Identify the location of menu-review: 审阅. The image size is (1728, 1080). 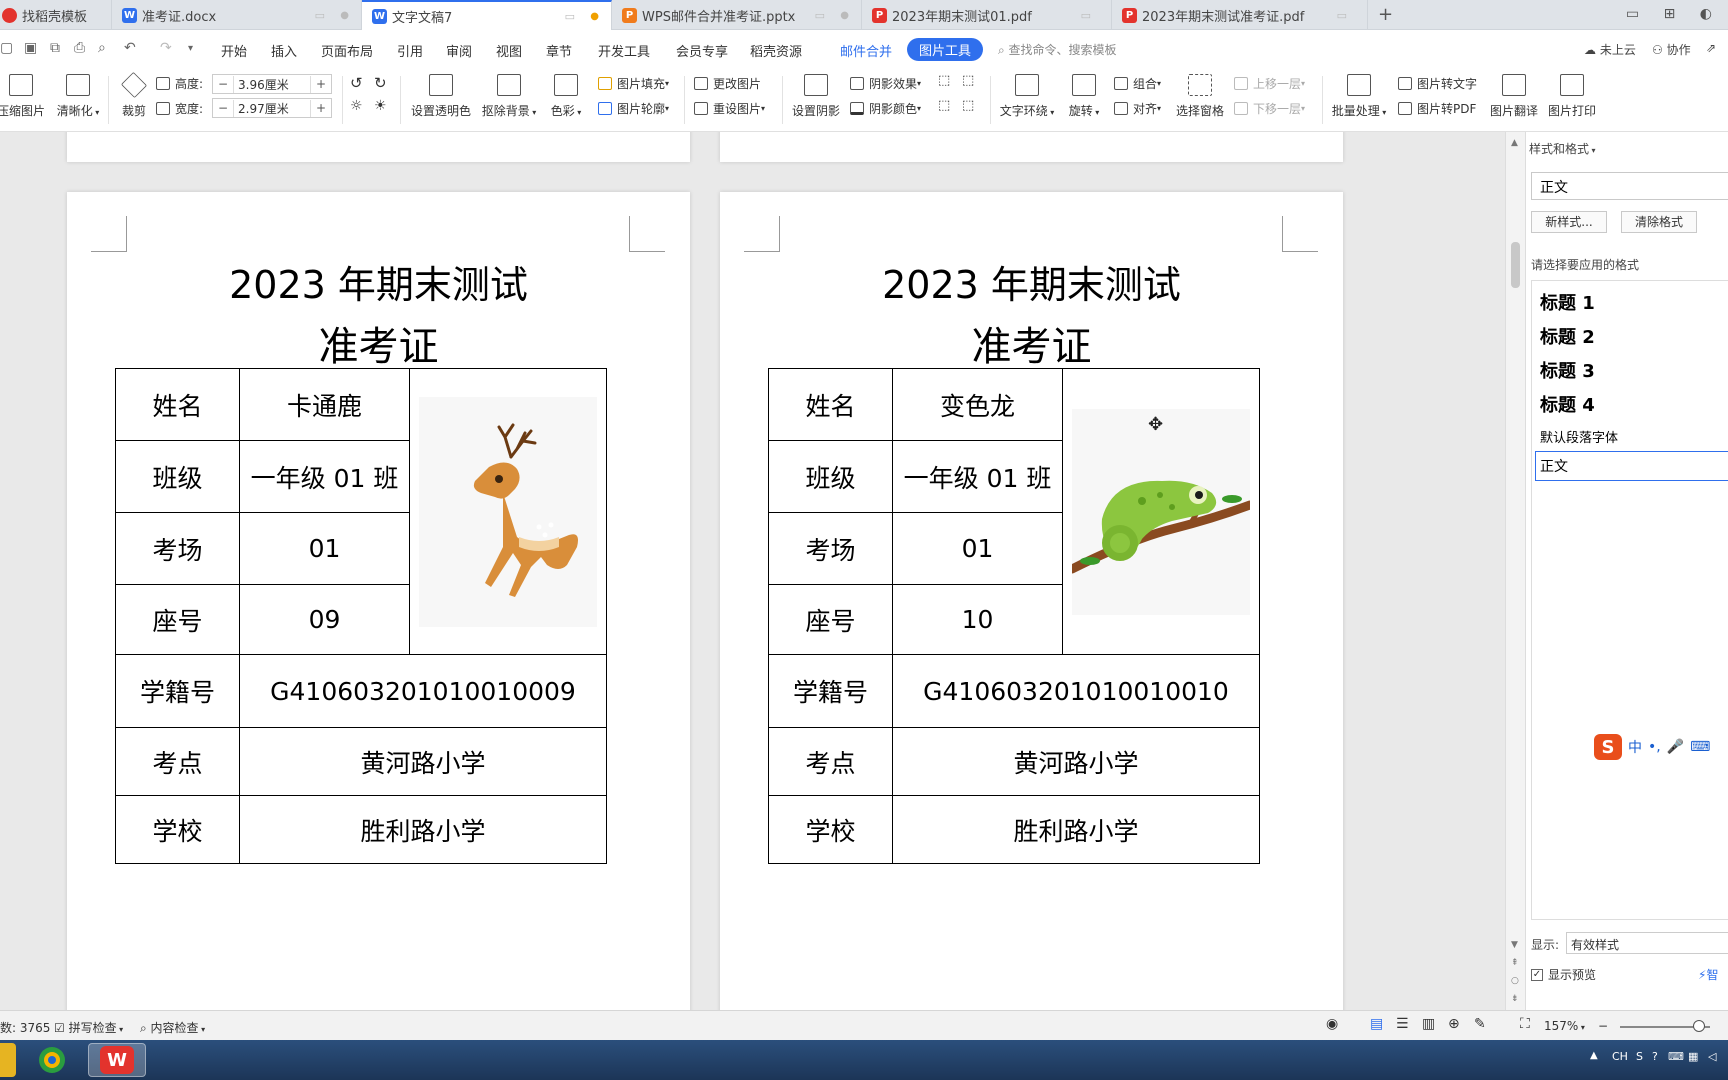
(459, 50).